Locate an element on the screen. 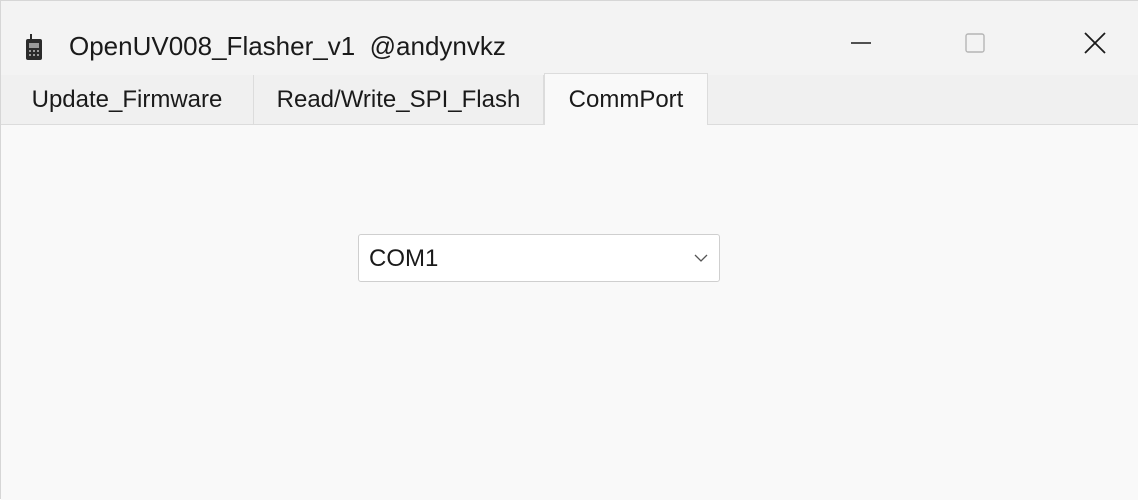 The height and width of the screenshot is (500, 1138). tab-commport: CommPort is located at coordinates (626, 99).